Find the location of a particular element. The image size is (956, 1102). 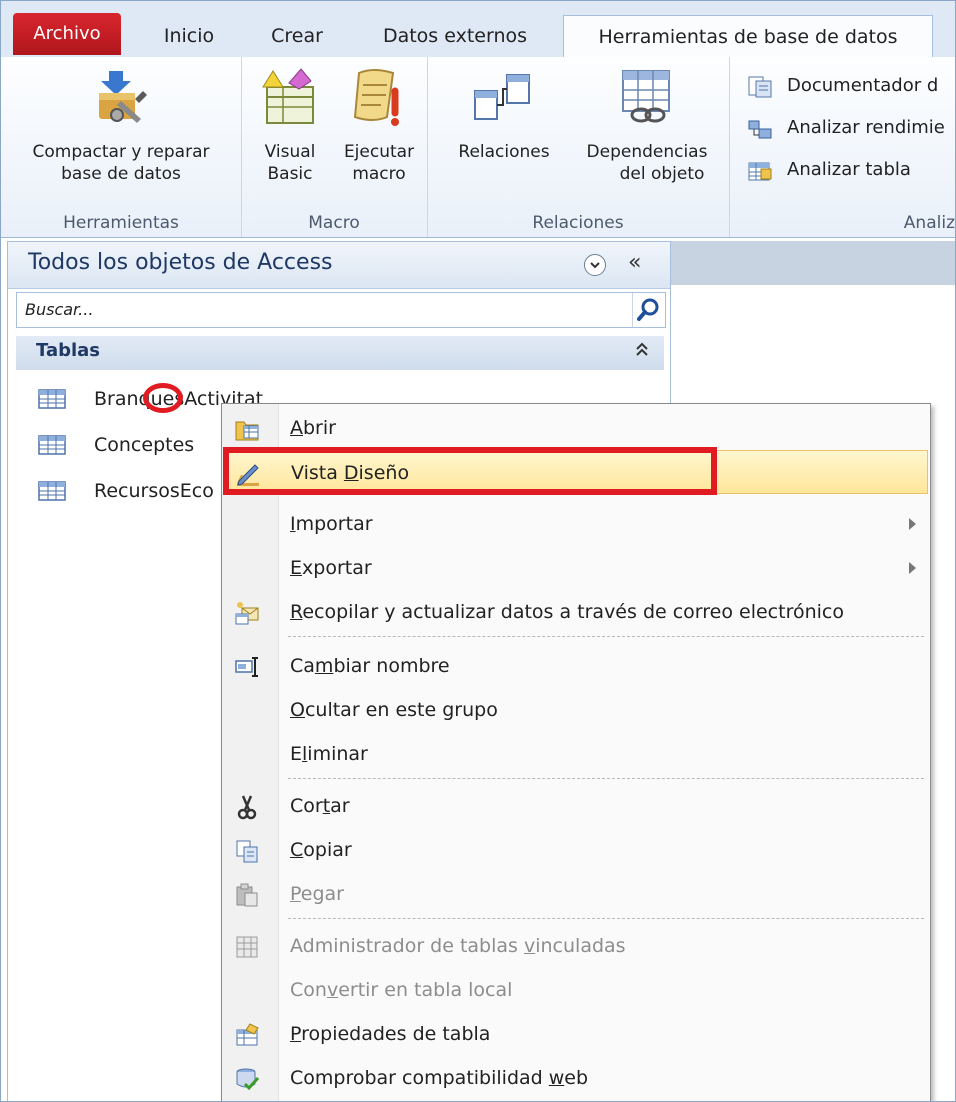

ribbon-group-macro: Visual Basic Ejecutar macro Macro is located at coordinates (334, 147).